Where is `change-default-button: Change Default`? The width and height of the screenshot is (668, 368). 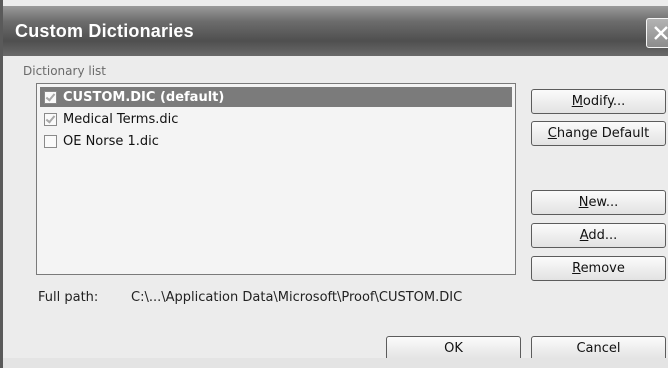 change-default-button: Change Default is located at coordinates (598, 133).